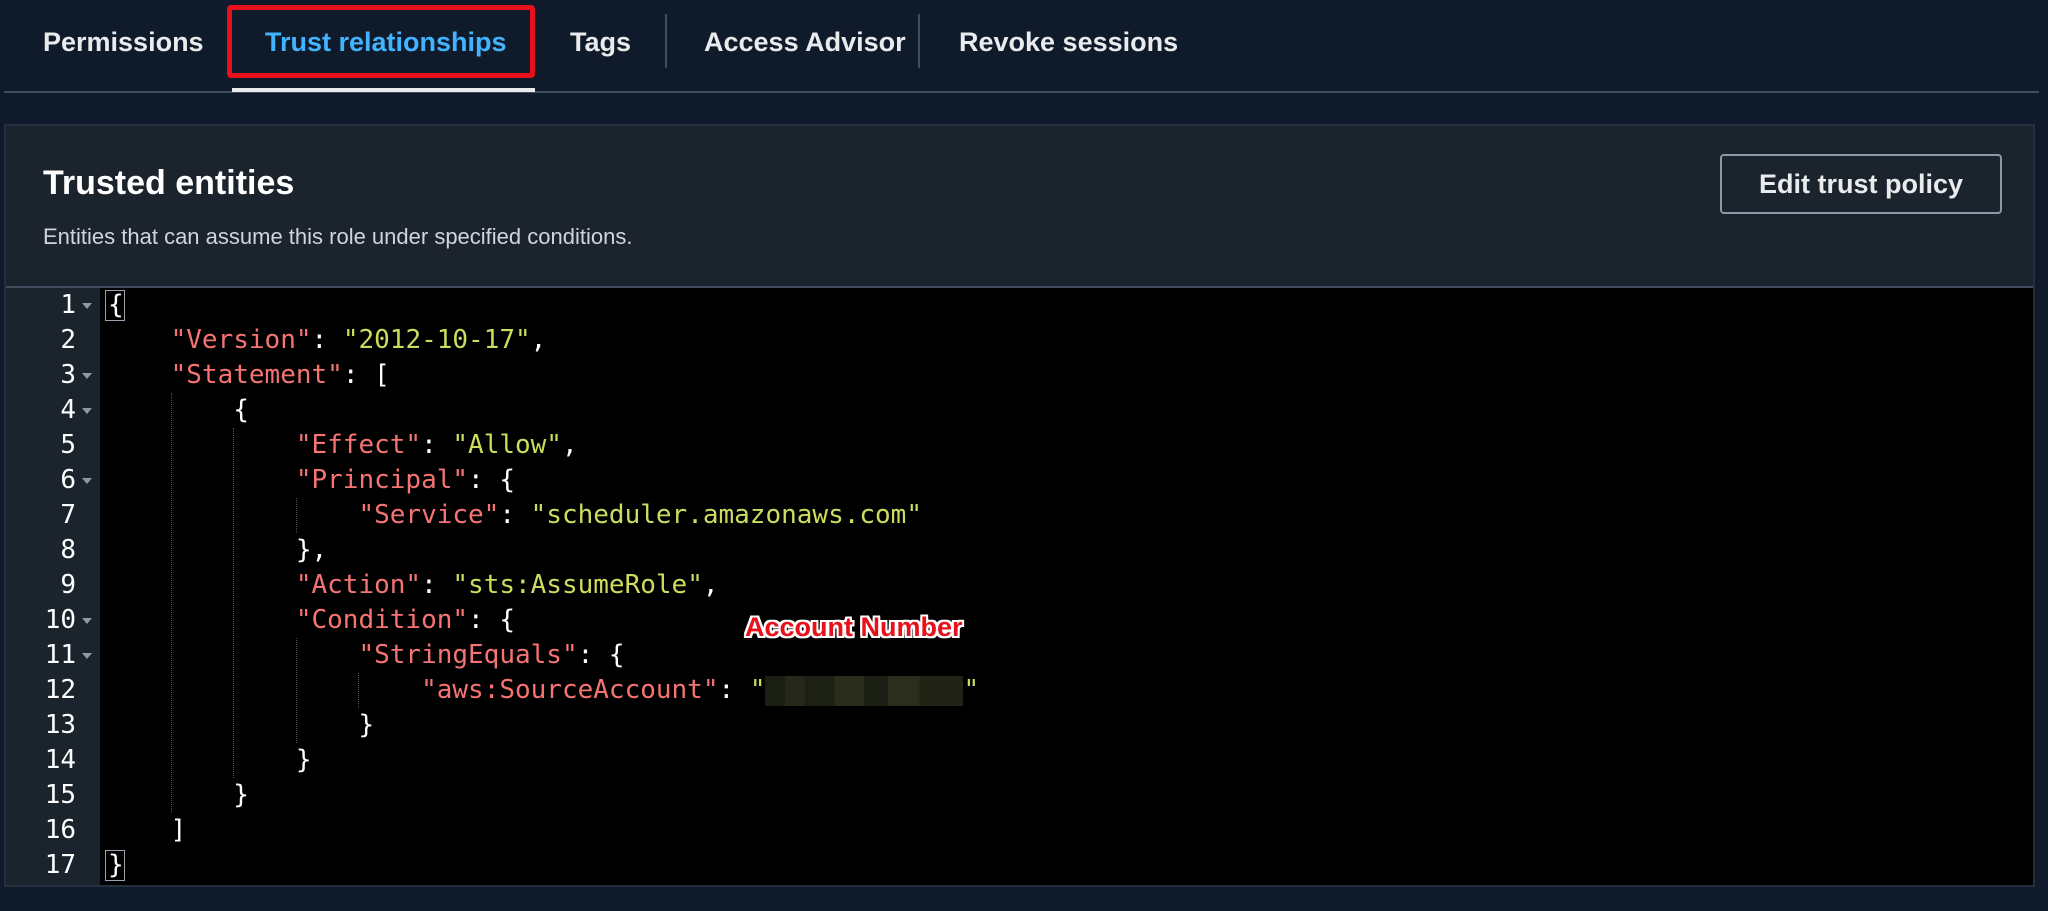 The height and width of the screenshot is (911, 2048). What do you see at coordinates (60, 795) in the screenshot?
I see `line-number: 15` at bounding box center [60, 795].